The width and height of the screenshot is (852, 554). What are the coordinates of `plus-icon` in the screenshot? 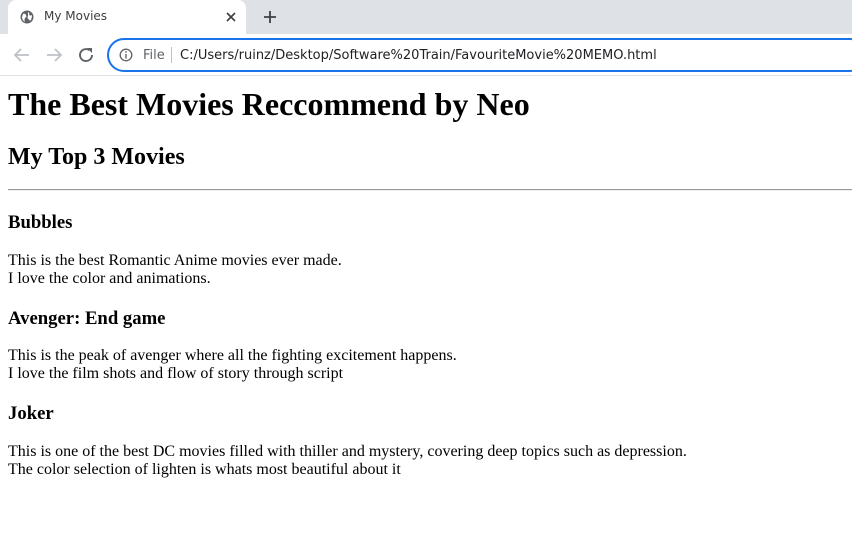 It's located at (270, 17).